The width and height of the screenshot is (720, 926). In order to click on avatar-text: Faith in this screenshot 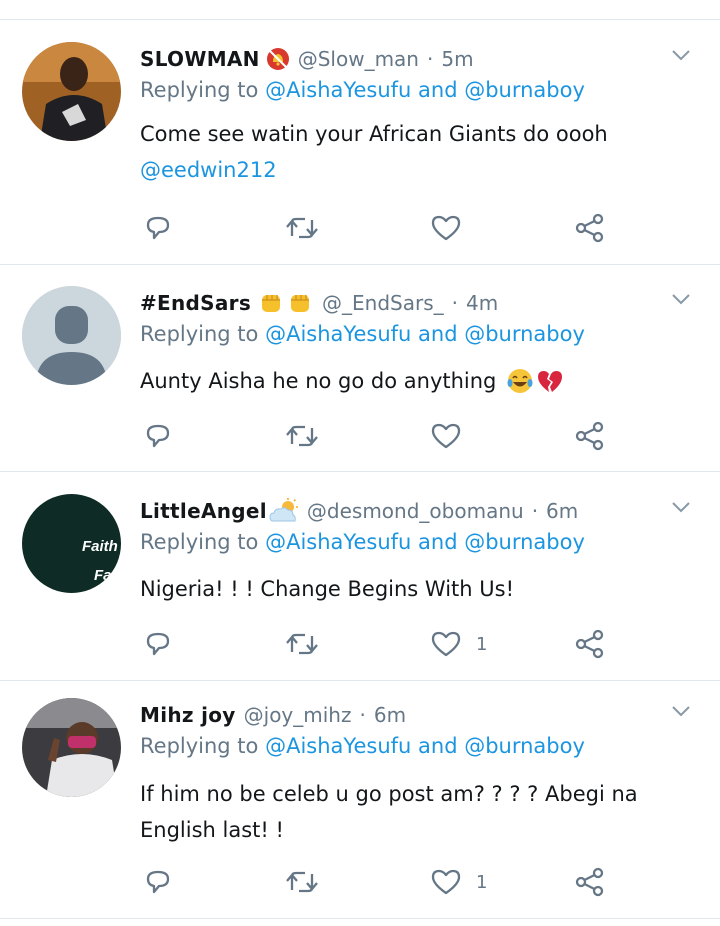, I will do `click(100, 546)`.